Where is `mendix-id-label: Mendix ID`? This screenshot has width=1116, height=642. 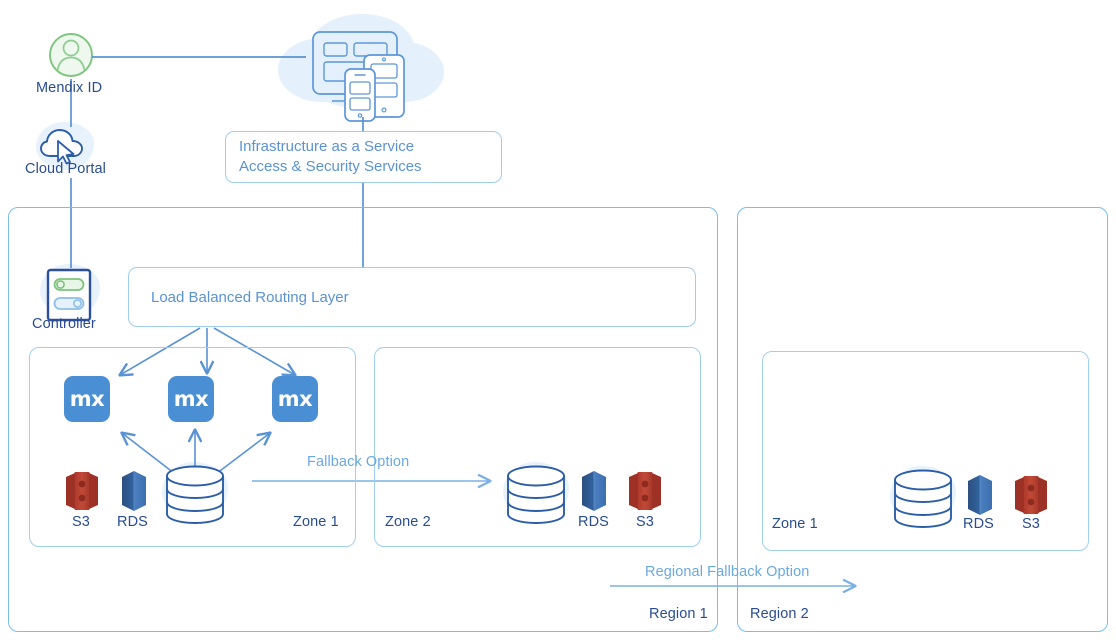 mendix-id-label: Mendix ID is located at coordinates (69, 88).